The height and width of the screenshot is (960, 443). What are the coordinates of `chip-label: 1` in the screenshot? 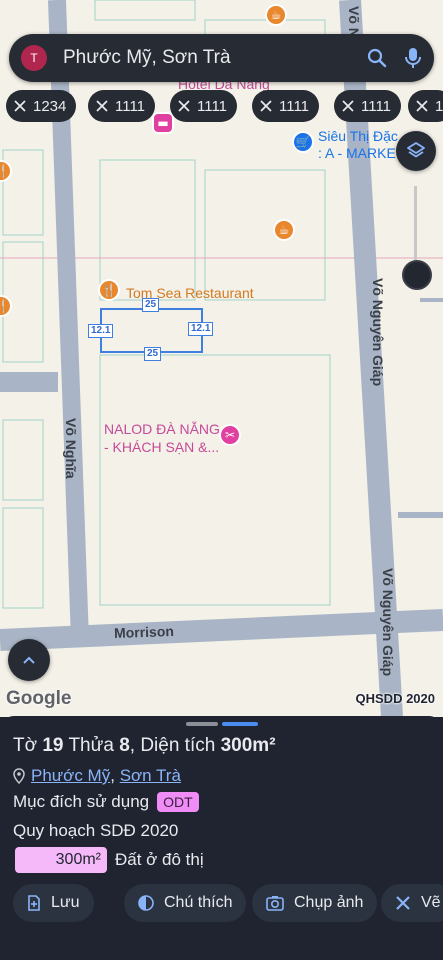 It's located at (439, 106).